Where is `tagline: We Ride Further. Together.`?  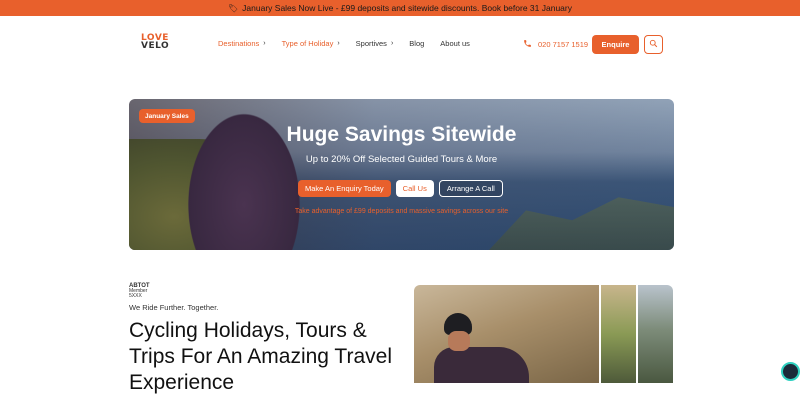
tagline: We Ride Further. Together. is located at coordinates (174, 307).